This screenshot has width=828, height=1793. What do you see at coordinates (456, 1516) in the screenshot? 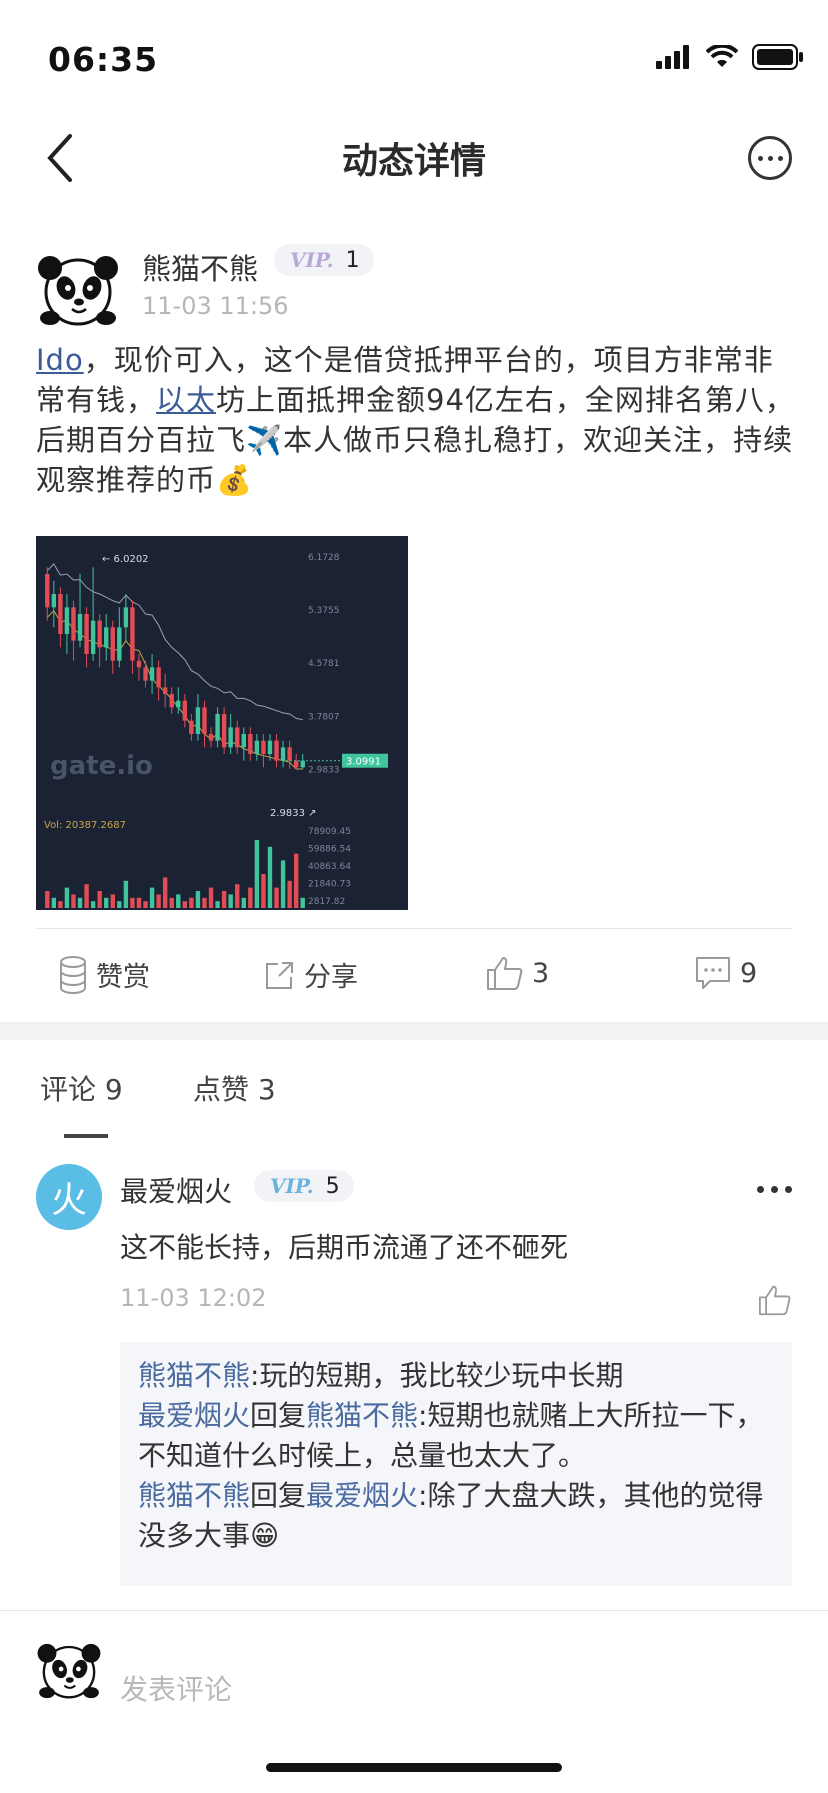
I see `reply-item: 熊猫不熊回复最爱烟火:除了大盘大跌，其他的觉得没多大事😁` at bounding box center [456, 1516].